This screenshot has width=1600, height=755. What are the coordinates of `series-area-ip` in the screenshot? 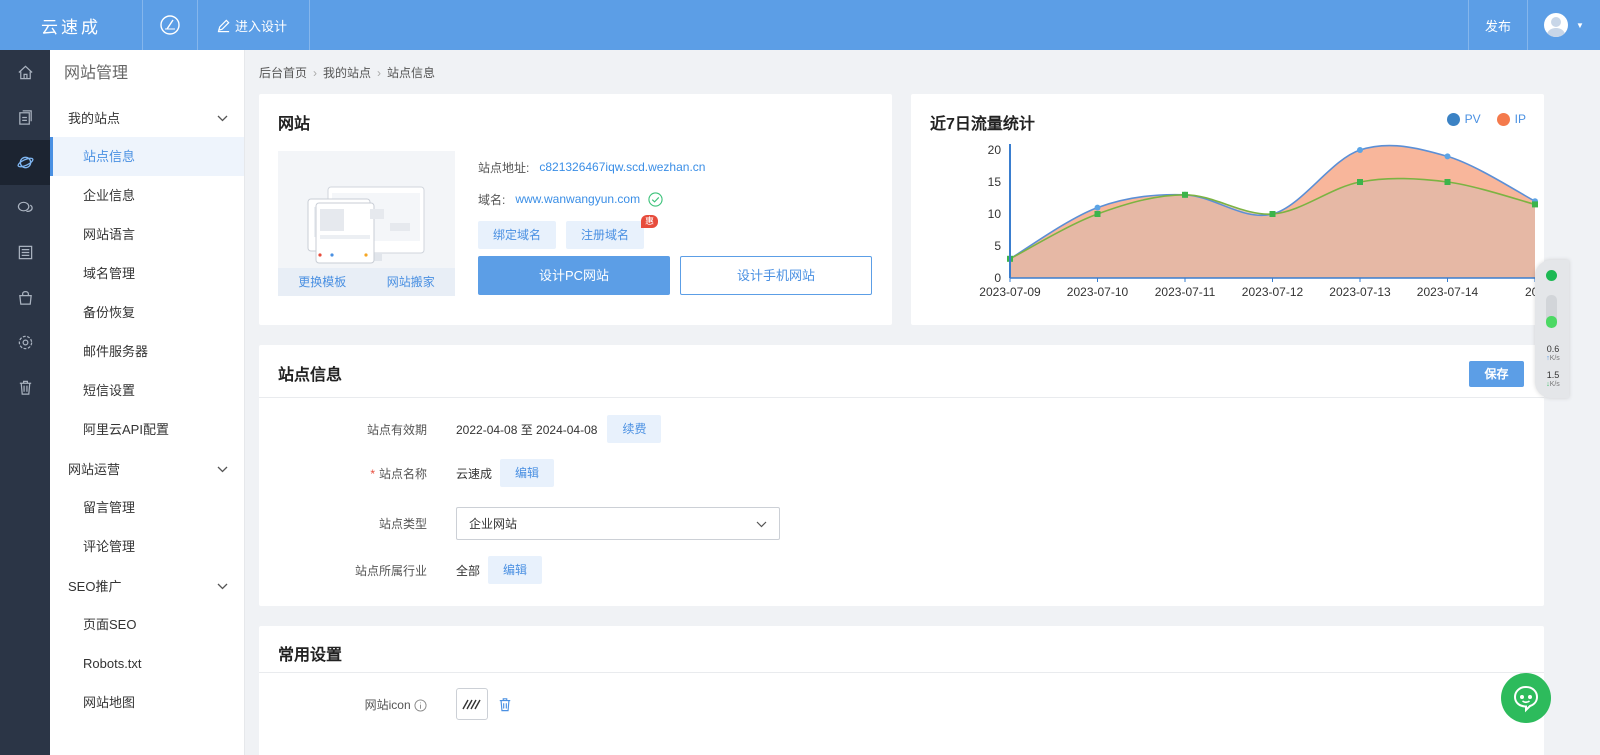 It's located at (1272, 228).